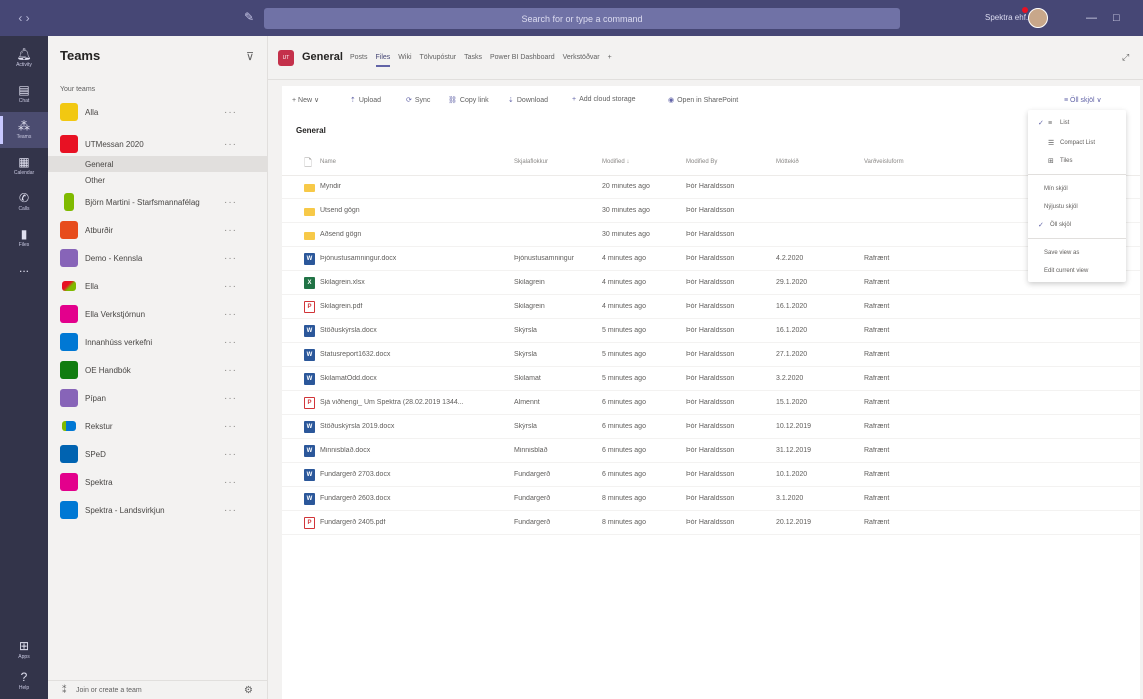 Image resolution: width=1143 pixels, height=699 pixels. What do you see at coordinates (158, 454) in the screenshot?
I see `team-row: SPeD ···` at bounding box center [158, 454].